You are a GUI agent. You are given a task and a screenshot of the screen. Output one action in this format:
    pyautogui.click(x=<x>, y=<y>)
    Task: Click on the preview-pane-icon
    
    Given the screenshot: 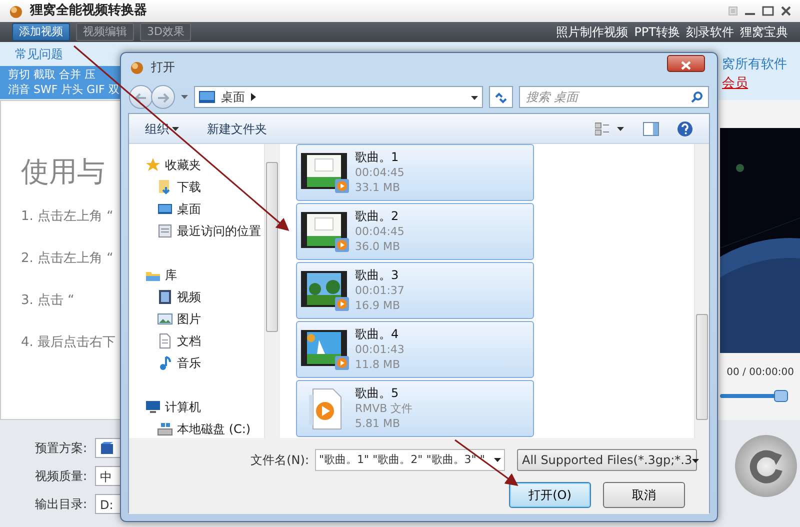 What is the action you would take?
    pyautogui.click(x=651, y=129)
    